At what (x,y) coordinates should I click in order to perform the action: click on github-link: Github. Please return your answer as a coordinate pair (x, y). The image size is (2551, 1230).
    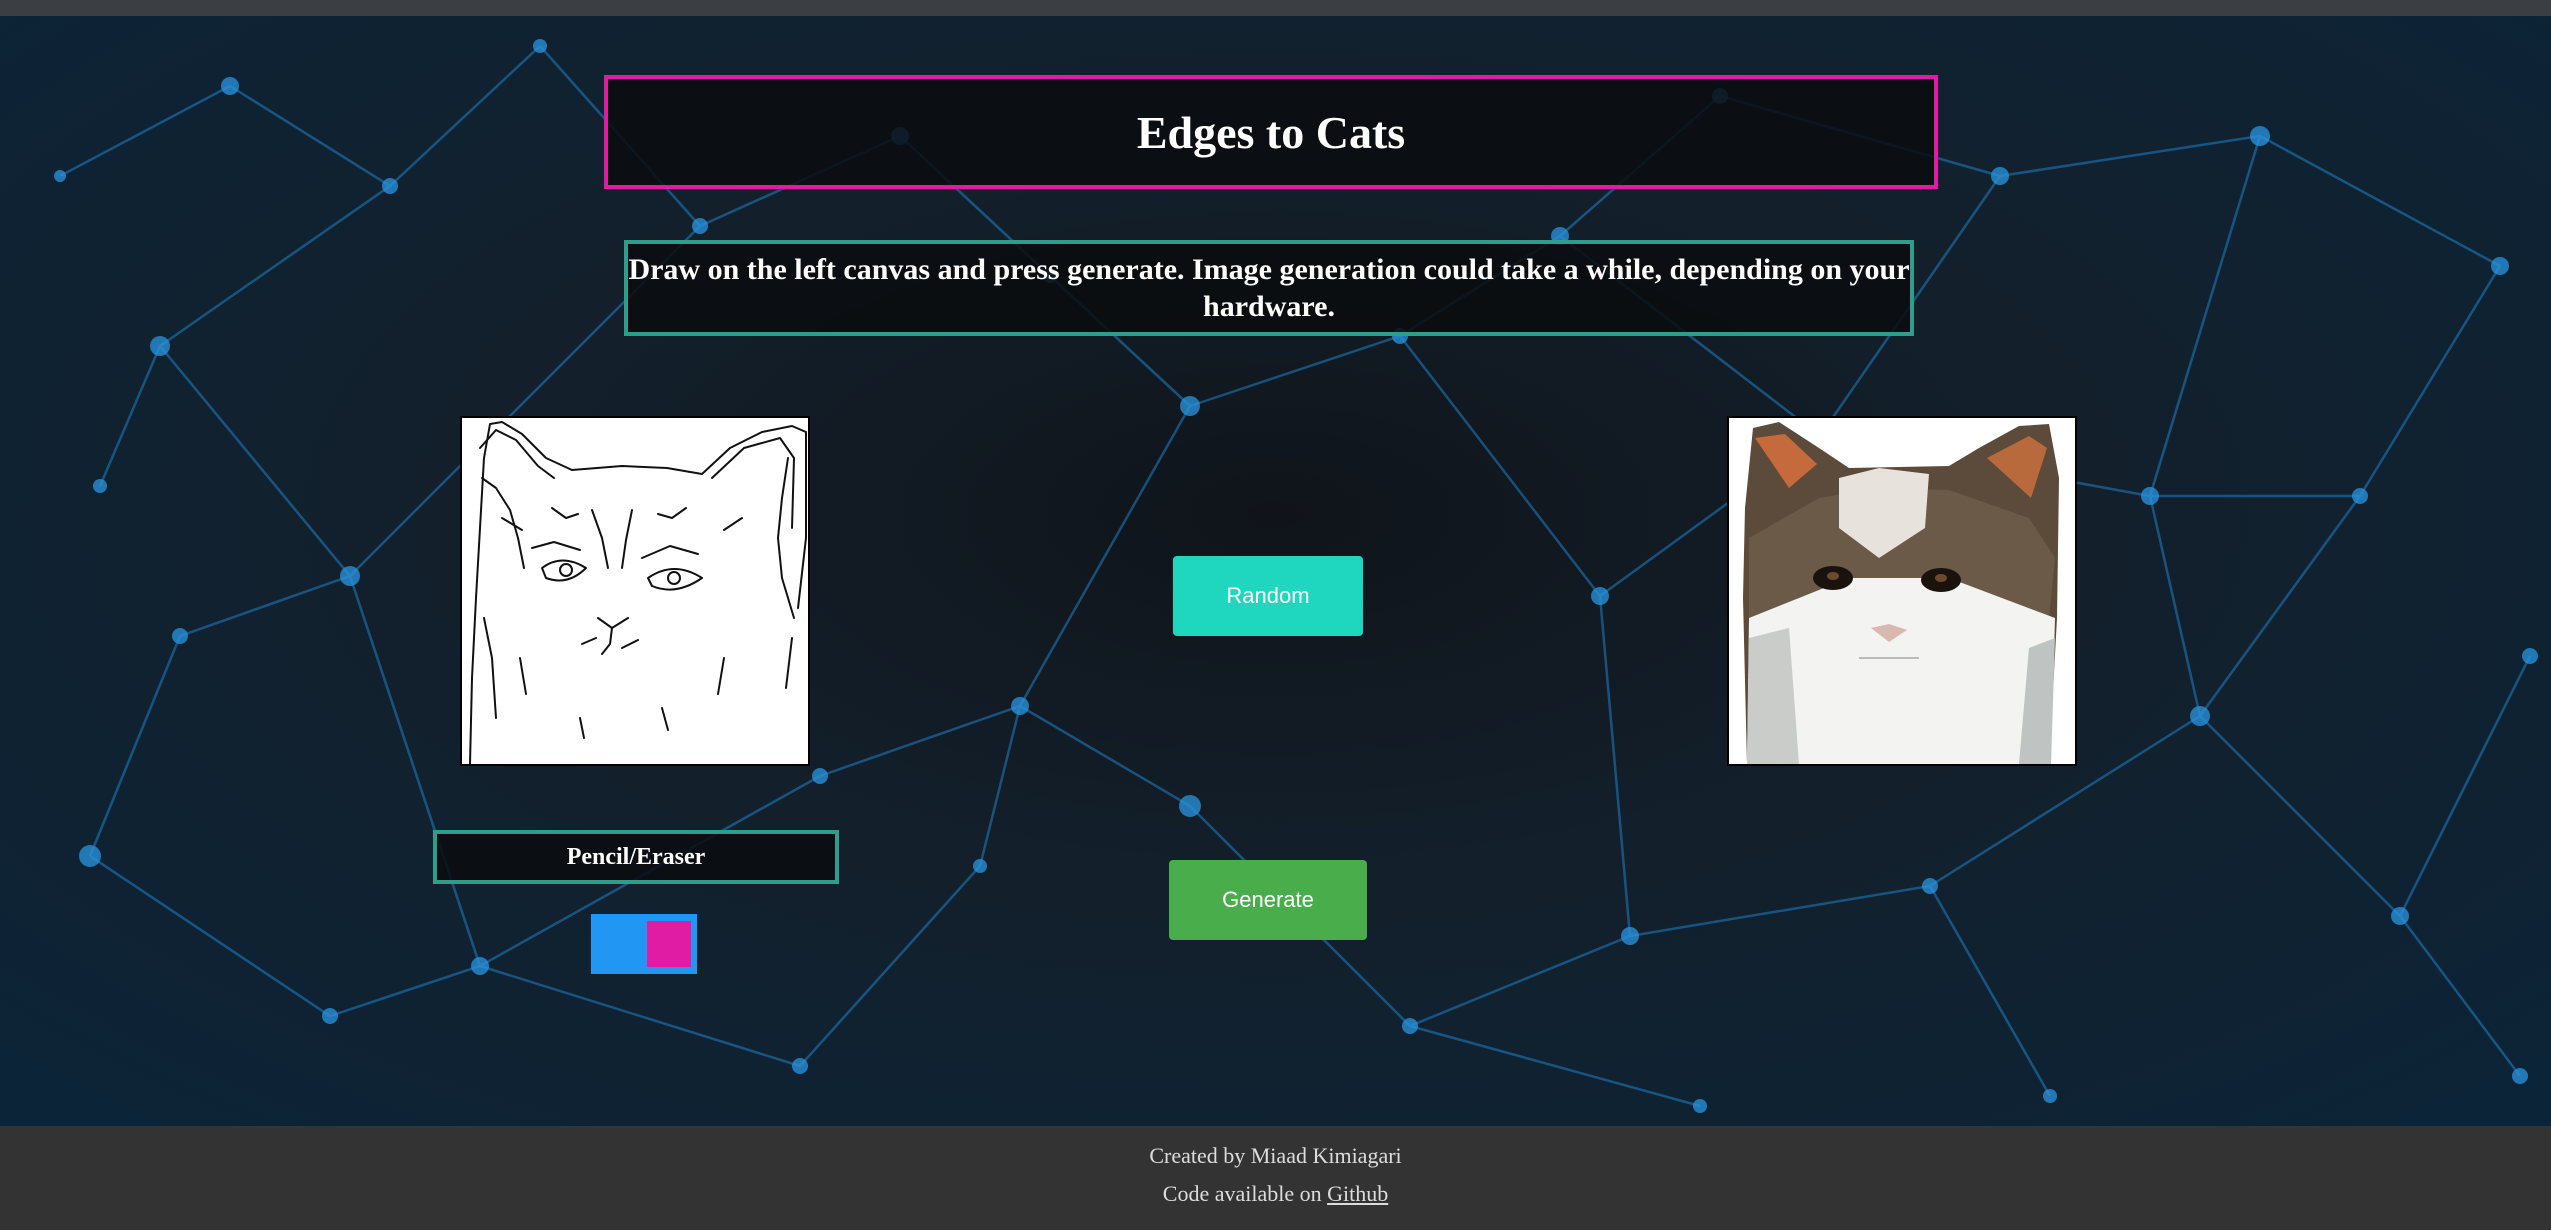
    Looking at the image, I should click on (1357, 1193).